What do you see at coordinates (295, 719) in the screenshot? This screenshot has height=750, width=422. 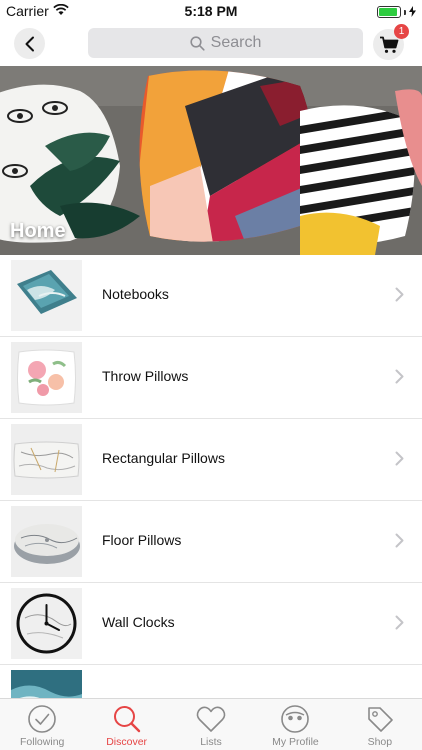 I see `face-icon` at bounding box center [295, 719].